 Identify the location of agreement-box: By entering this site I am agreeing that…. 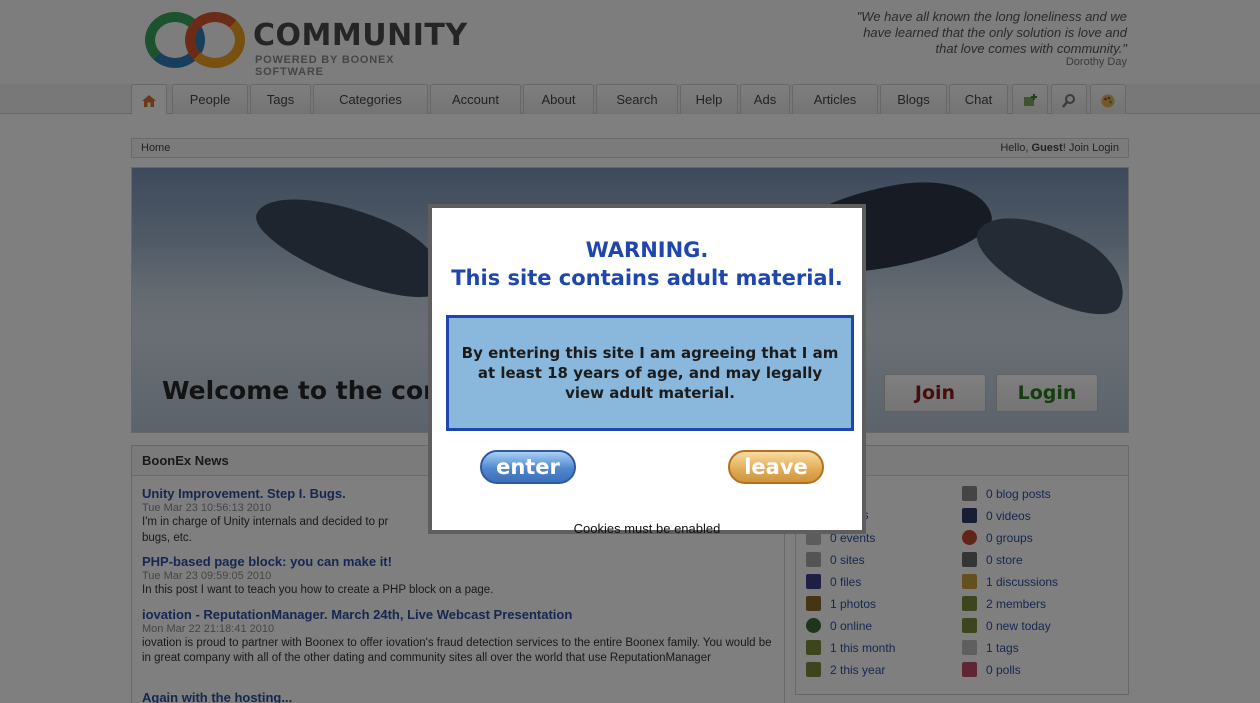
(650, 373).